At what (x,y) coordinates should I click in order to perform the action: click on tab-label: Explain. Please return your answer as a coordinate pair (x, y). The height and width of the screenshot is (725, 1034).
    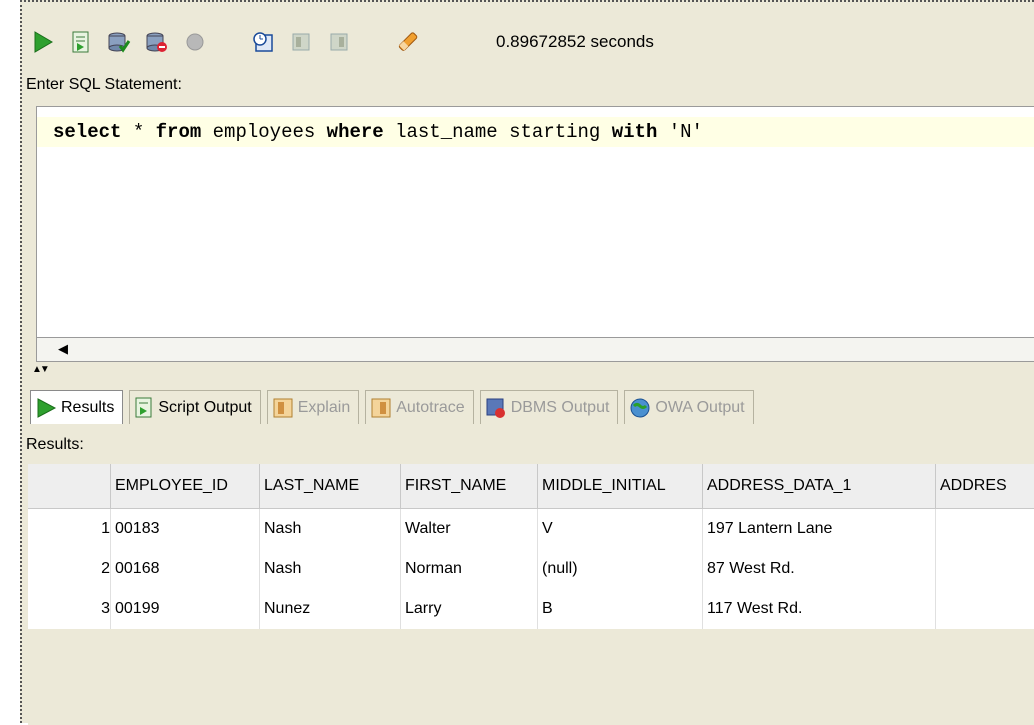
    Looking at the image, I should click on (324, 408).